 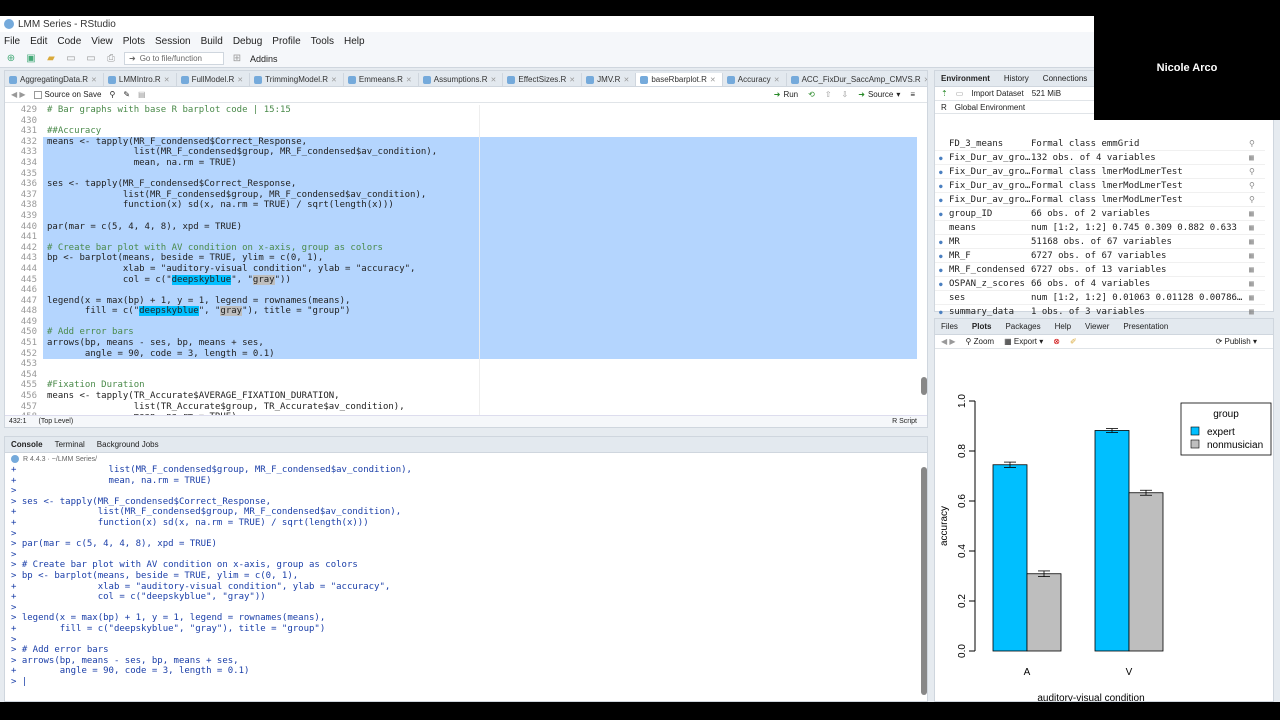 What do you see at coordinates (909, 421) in the screenshot?
I see `file-type: R Script` at bounding box center [909, 421].